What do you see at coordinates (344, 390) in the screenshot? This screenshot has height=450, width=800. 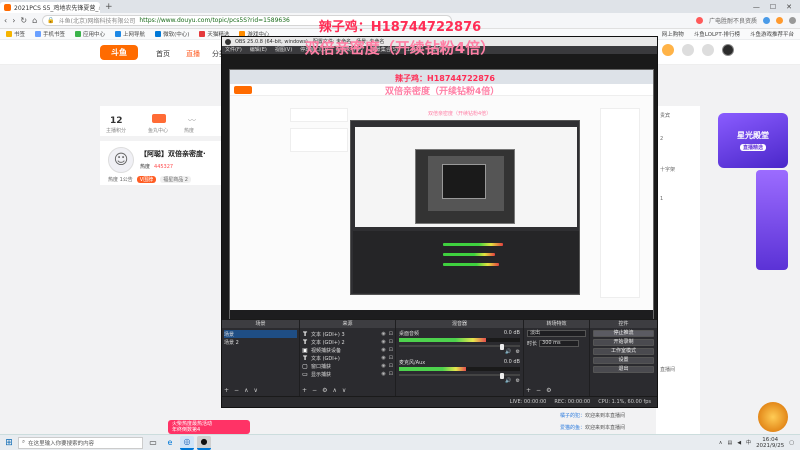 I see `move-down-icon: ∨` at bounding box center [344, 390].